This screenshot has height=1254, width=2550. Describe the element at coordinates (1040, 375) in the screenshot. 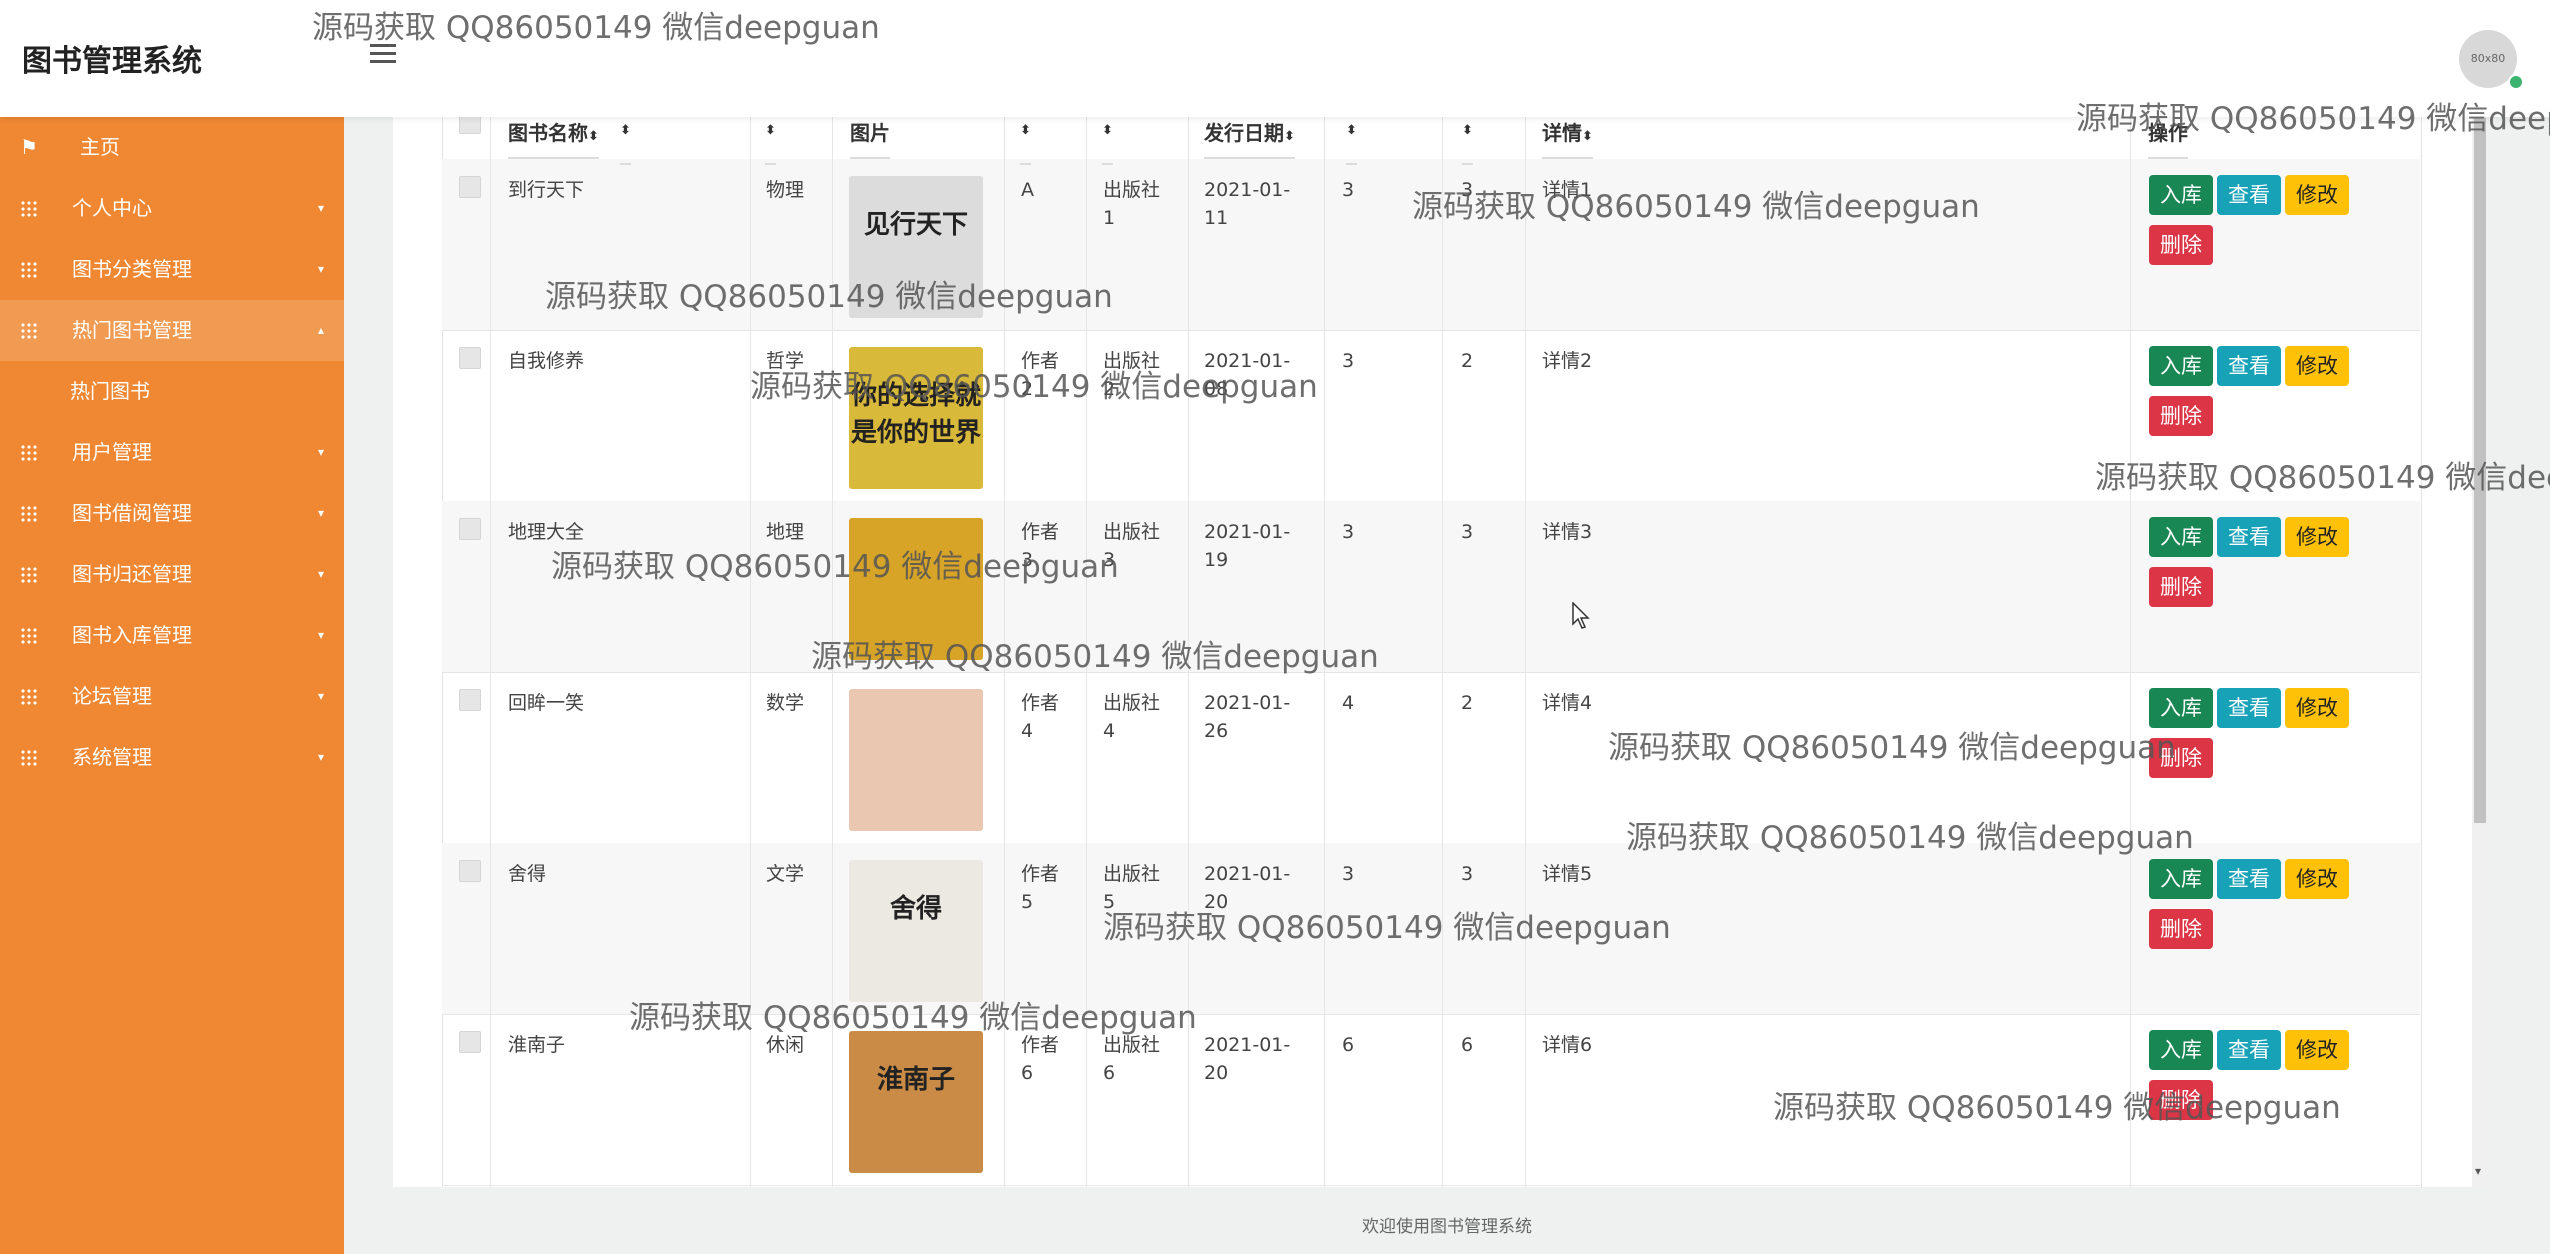

I see `cell-author: 作者 2` at that location.